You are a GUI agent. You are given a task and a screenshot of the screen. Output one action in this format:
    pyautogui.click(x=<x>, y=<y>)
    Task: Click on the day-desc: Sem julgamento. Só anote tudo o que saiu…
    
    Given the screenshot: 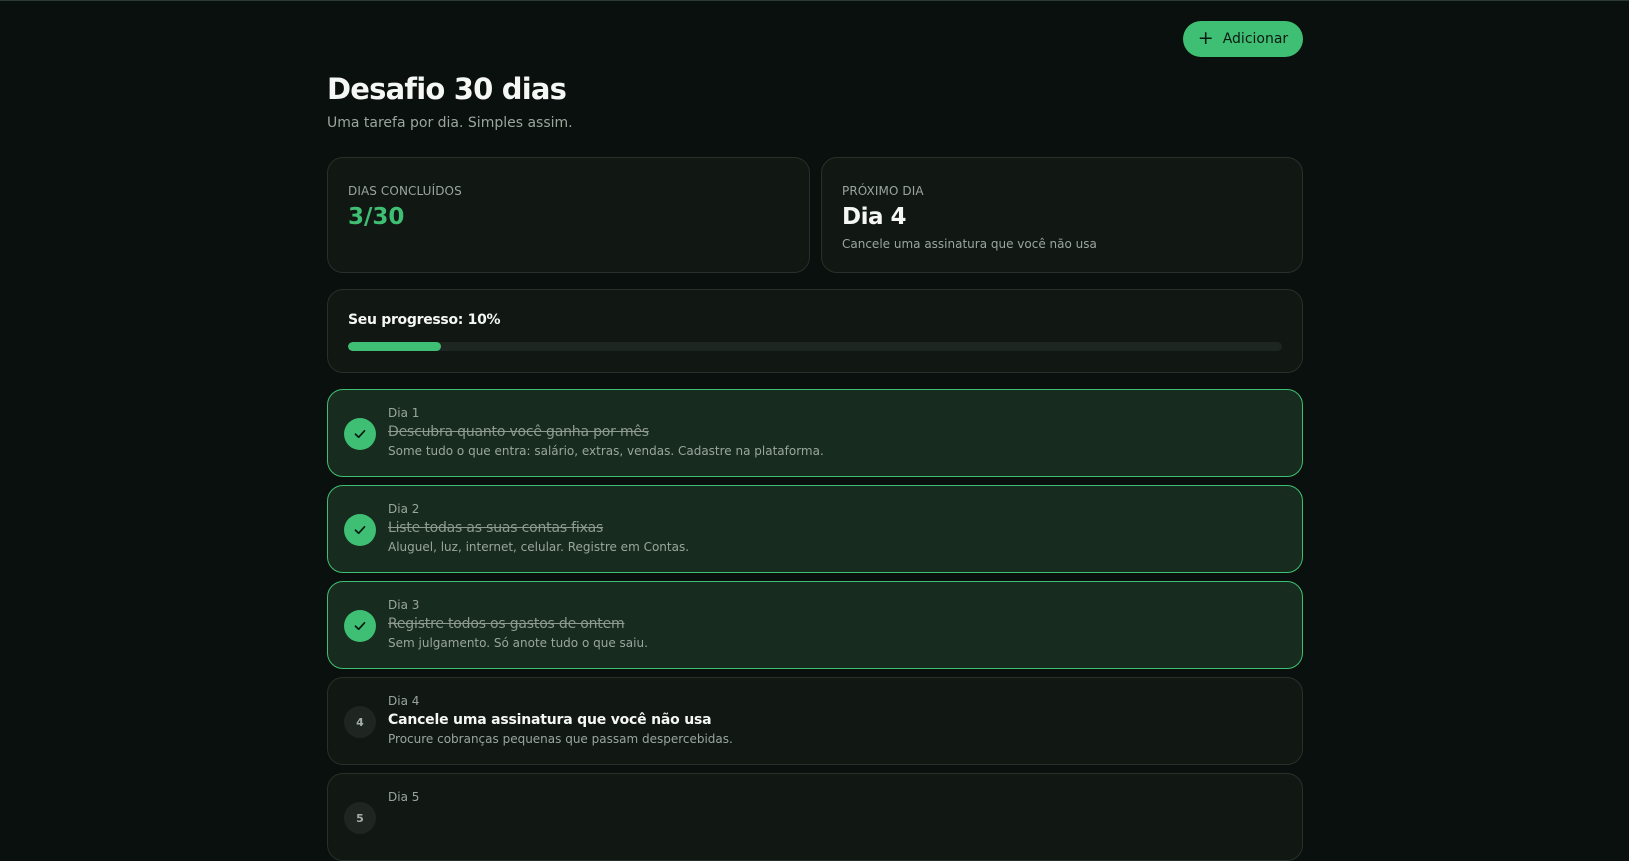 What is the action you would take?
    pyautogui.click(x=518, y=643)
    